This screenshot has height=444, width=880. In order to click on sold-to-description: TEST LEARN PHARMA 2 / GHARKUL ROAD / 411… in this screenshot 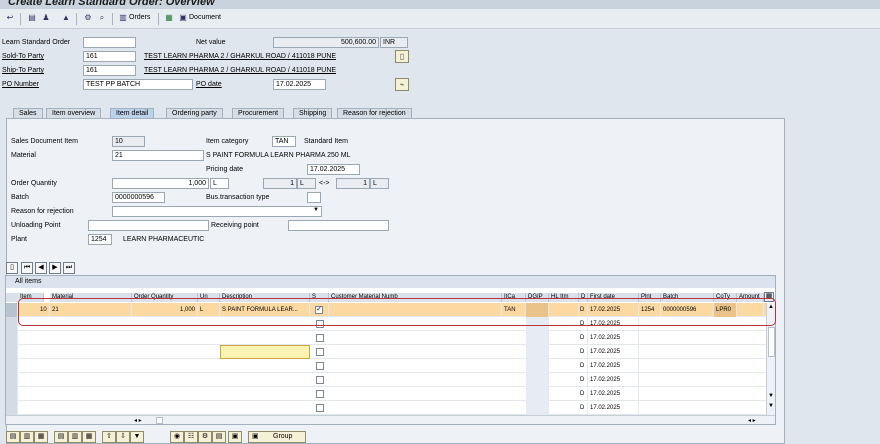, I will do `click(240, 56)`.